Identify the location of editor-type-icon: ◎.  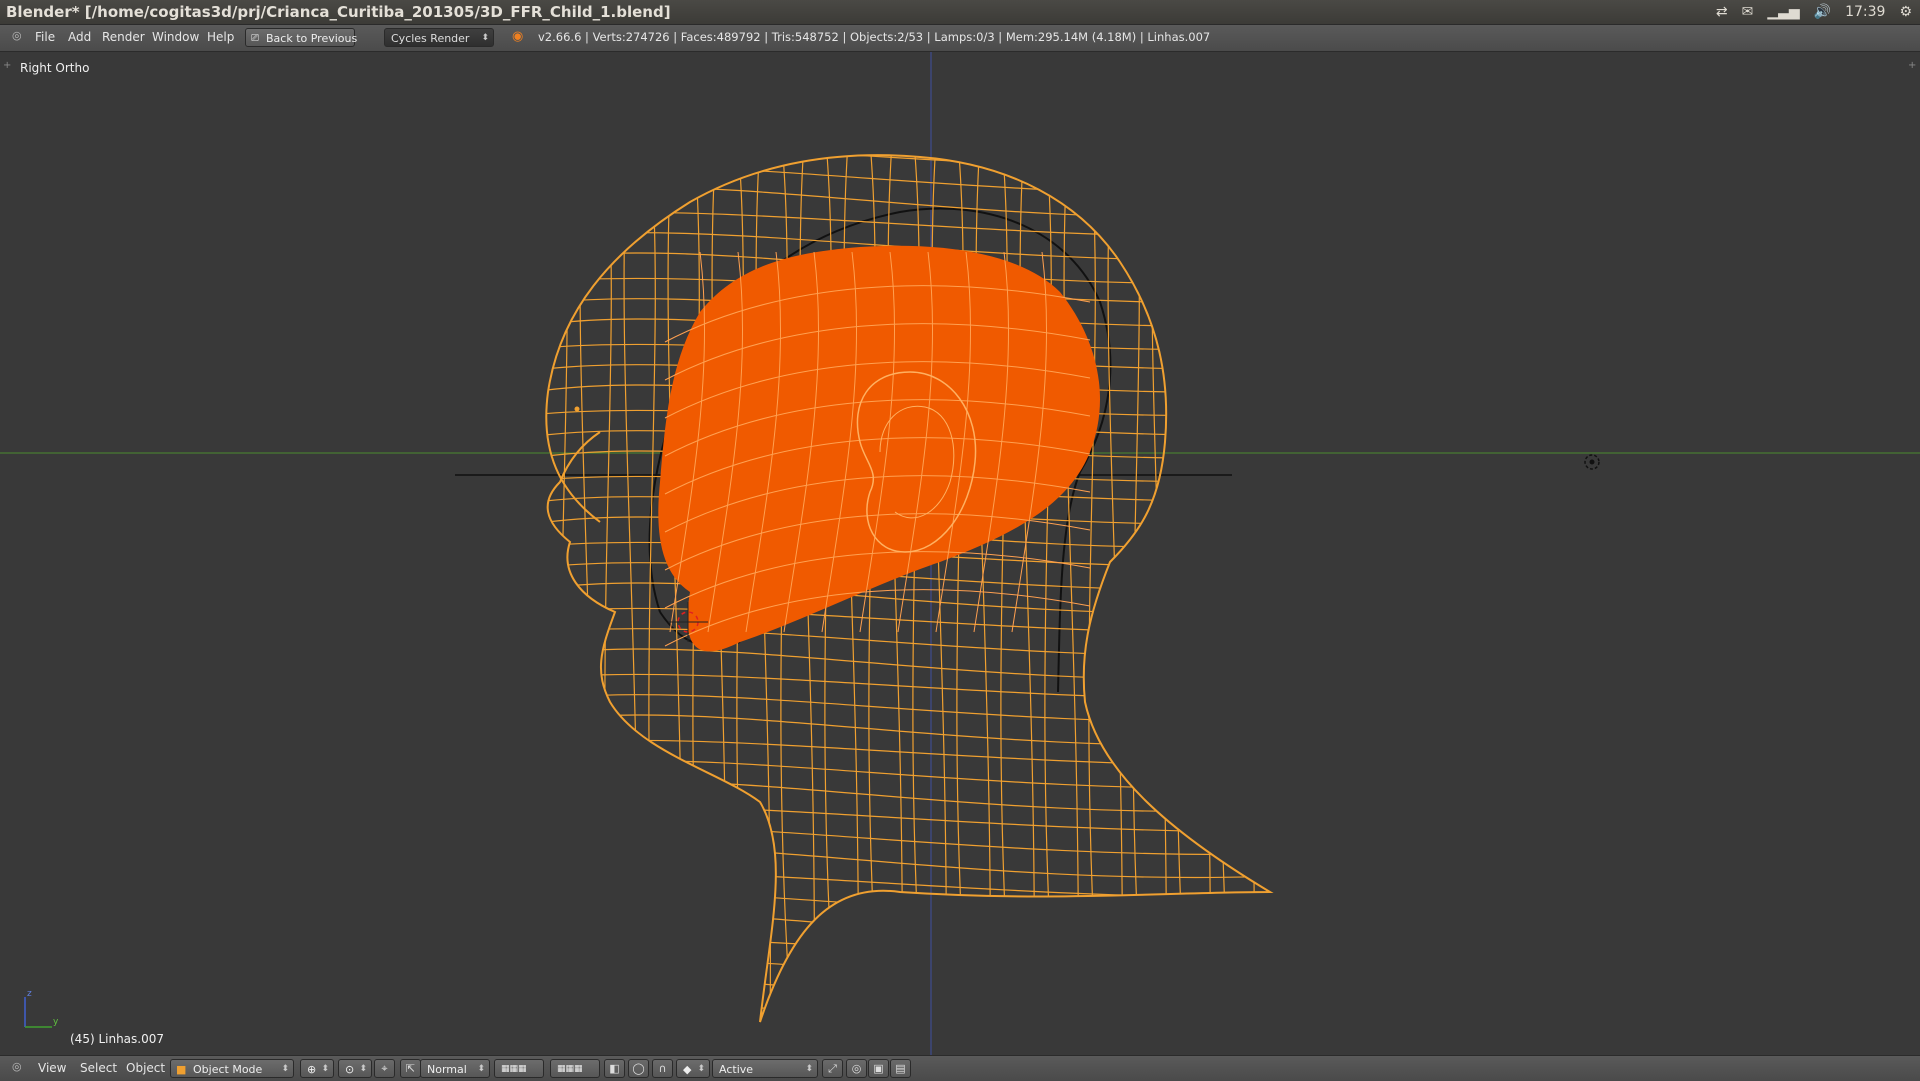
(17, 35).